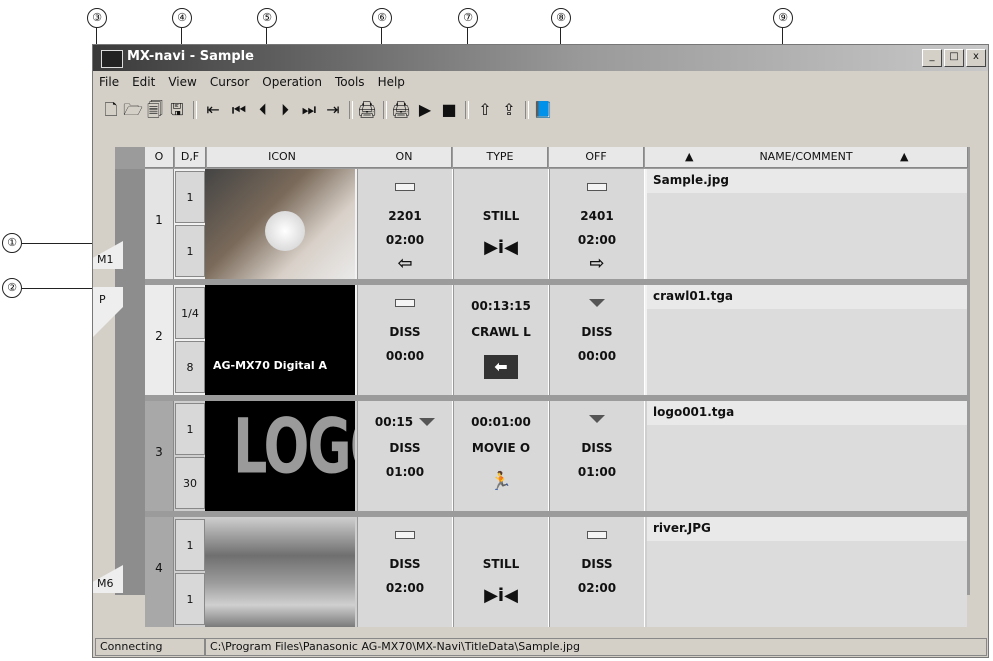 Image resolution: width=993 pixels, height=661 pixels. What do you see at coordinates (230, 83) in the screenshot?
I see `menu-cursor: Cursor` at bounding box center [230, 83].